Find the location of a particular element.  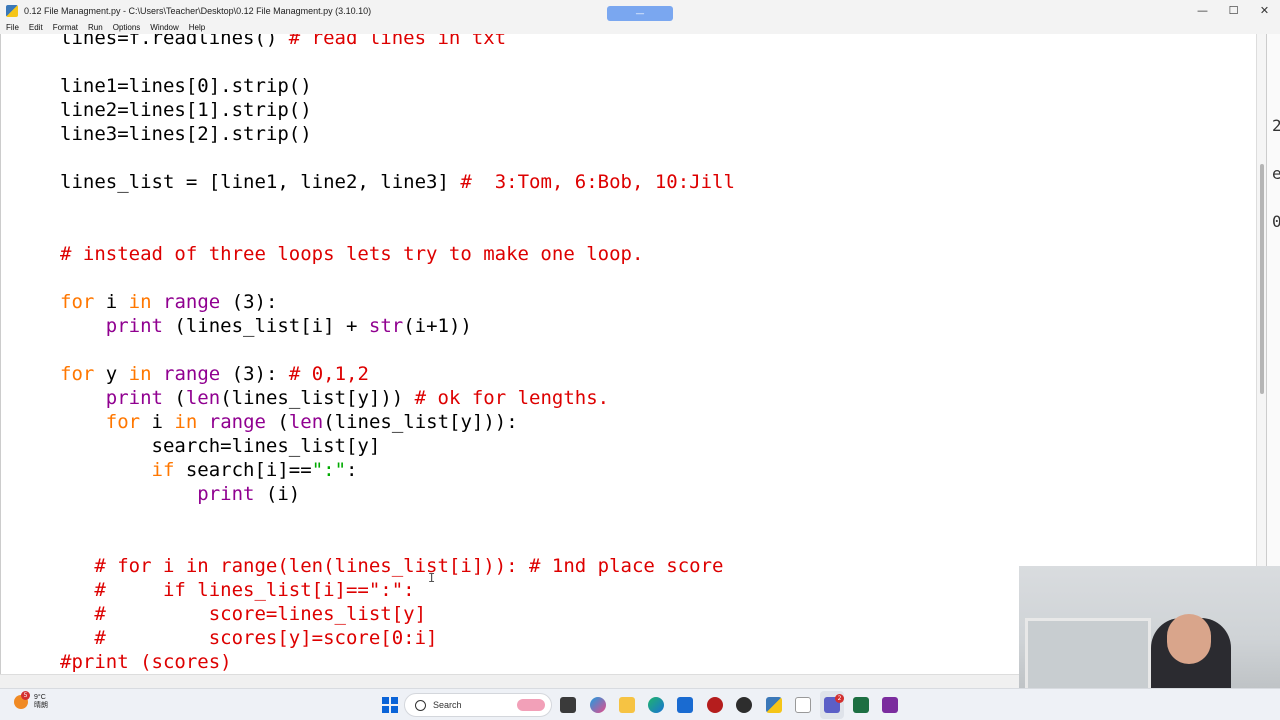

menu-format: Format is located at coordinates (65, 27).